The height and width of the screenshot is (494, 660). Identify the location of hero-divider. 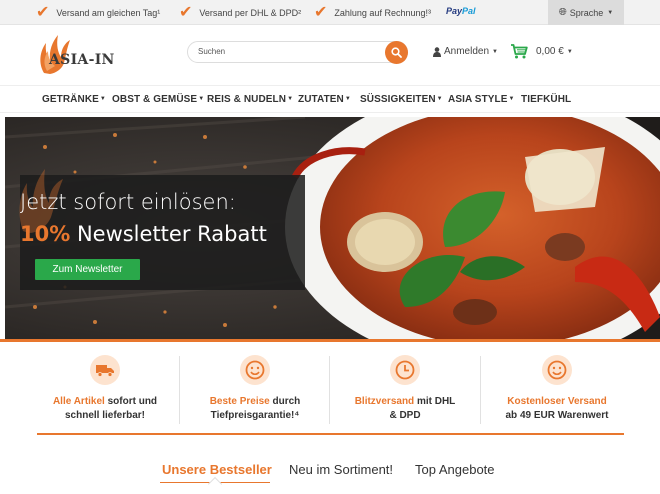
(330, 340).